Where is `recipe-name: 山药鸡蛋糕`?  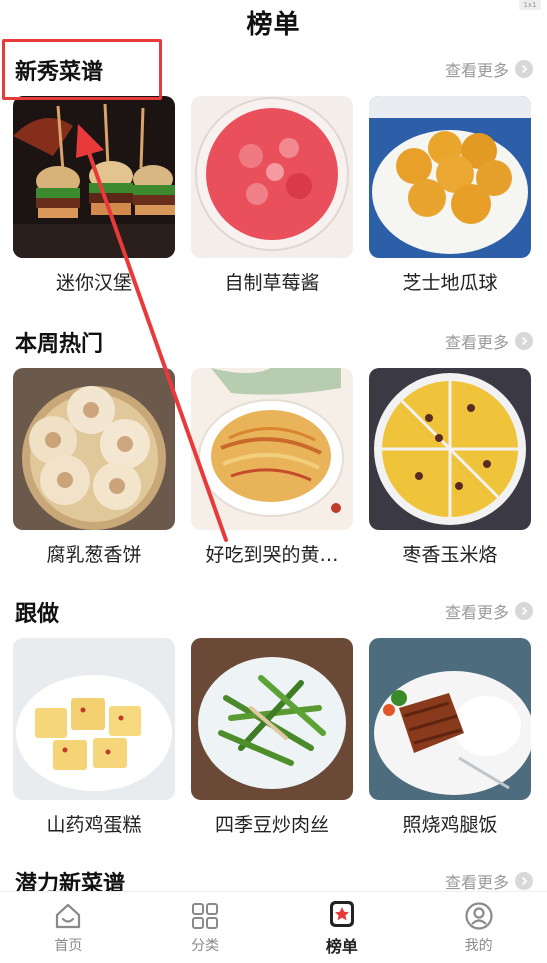 recipe-name: 山药鸡蛋糕 is located at coordinates (94, 825).